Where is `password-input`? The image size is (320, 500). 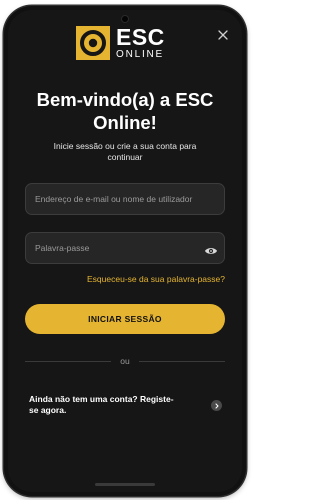
password-input is located at coordinates (125, 248).